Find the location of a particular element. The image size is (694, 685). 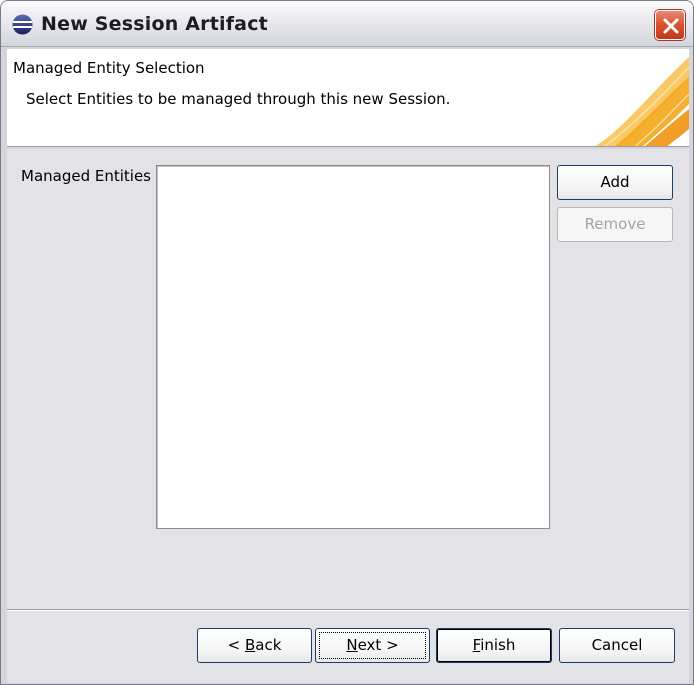

cancel-button: Cancel is located at coordinates (617, 645).